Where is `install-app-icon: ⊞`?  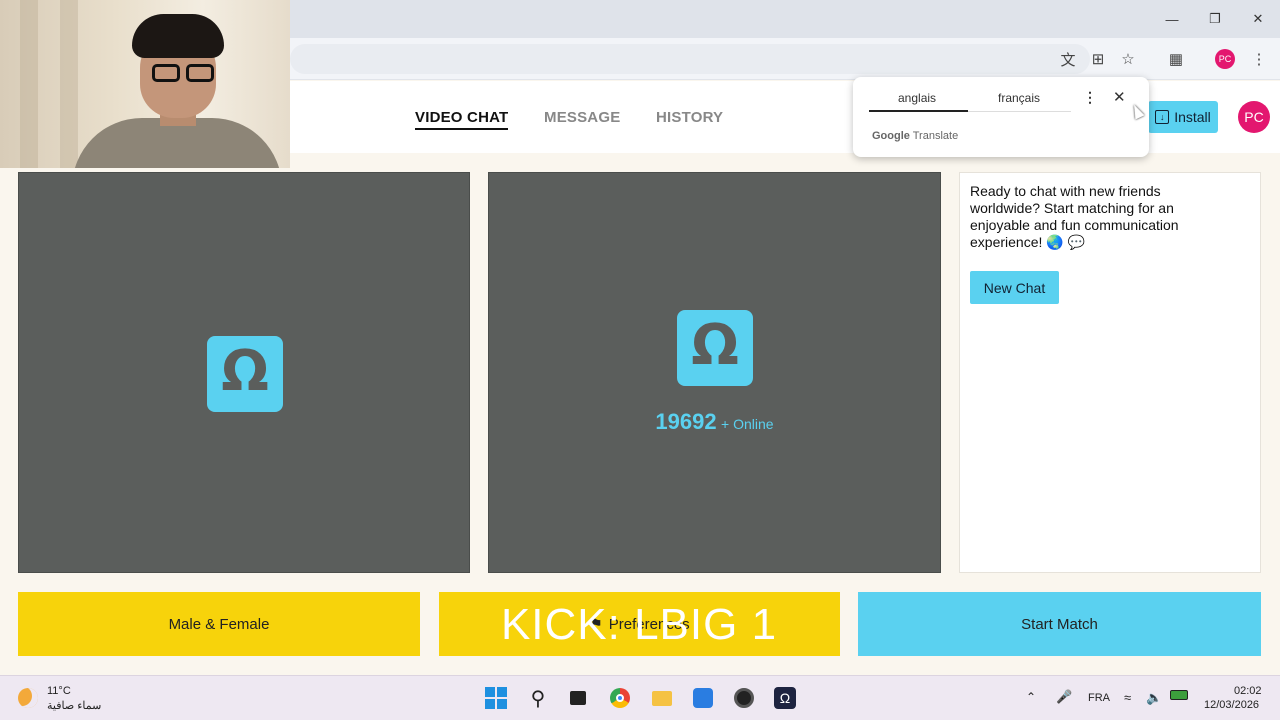
install-app-icon: ⊞ is located at coordinates (1098, 59).